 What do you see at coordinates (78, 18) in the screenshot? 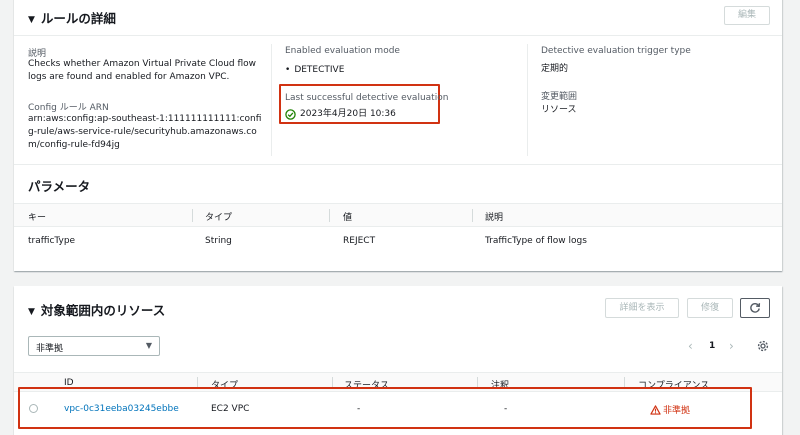
I see `rule-details-title: ルールの詳細` at bounding box center [78, 18].